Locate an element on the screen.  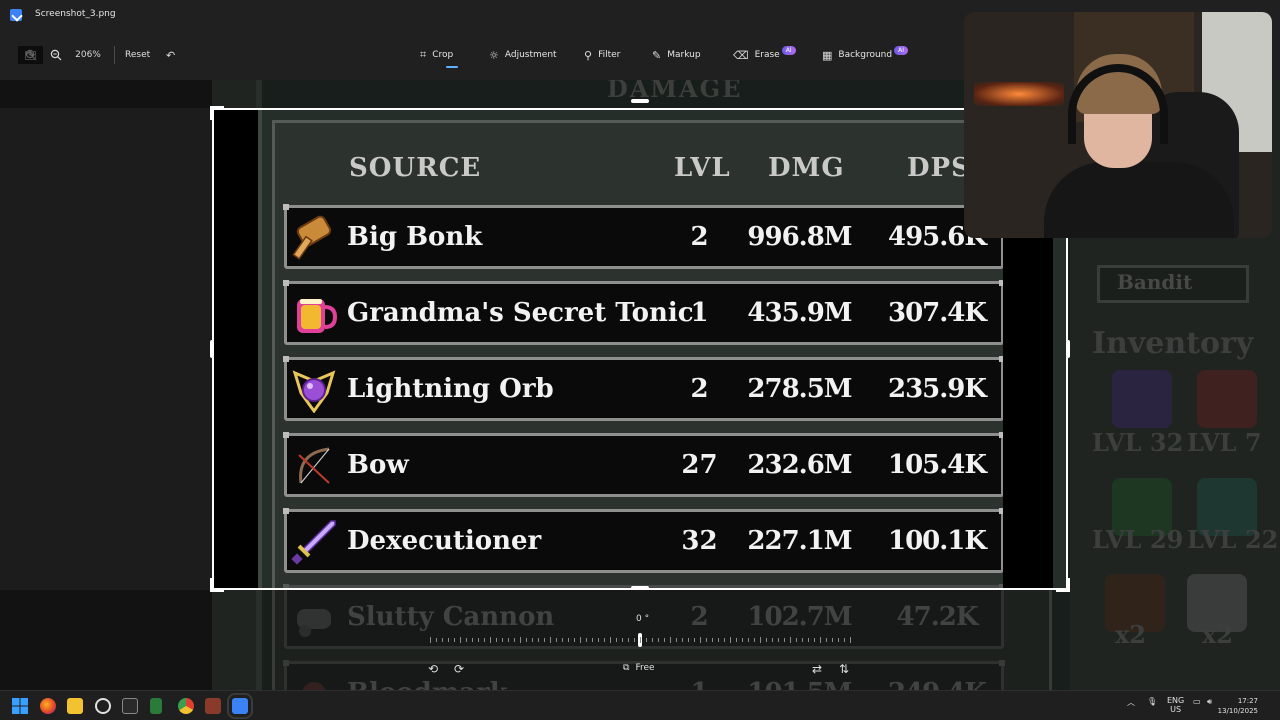
region-code: US is located at coordinates (1176, 709).